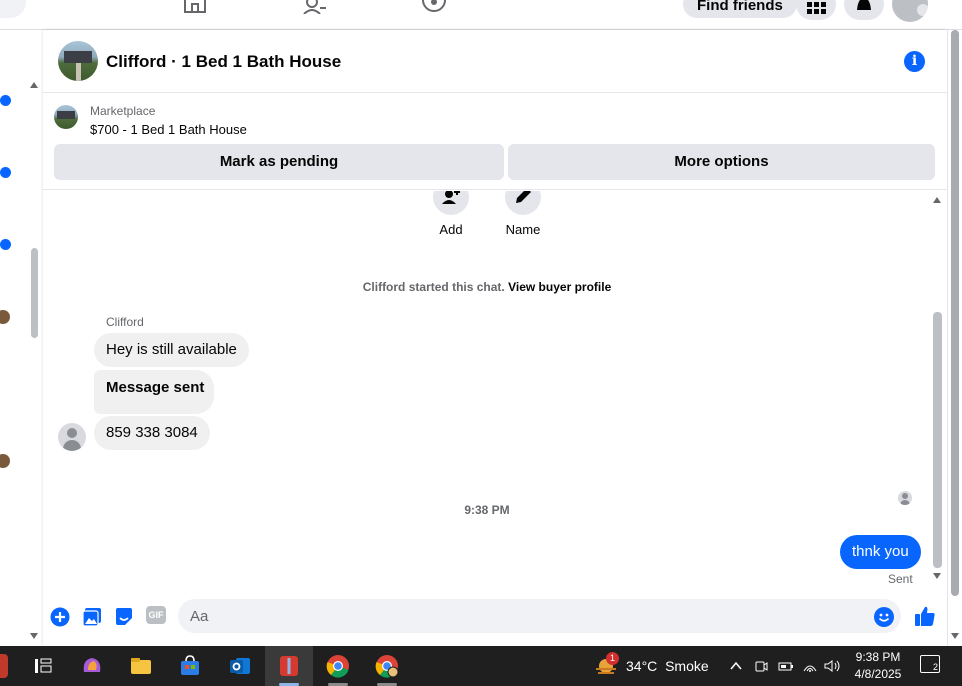 The width and height of the screenshot is (962, 686). What do you see at coordinates (315, 7) in the screenshot?
I see `friends-icon` at bounding box center [315, 7].